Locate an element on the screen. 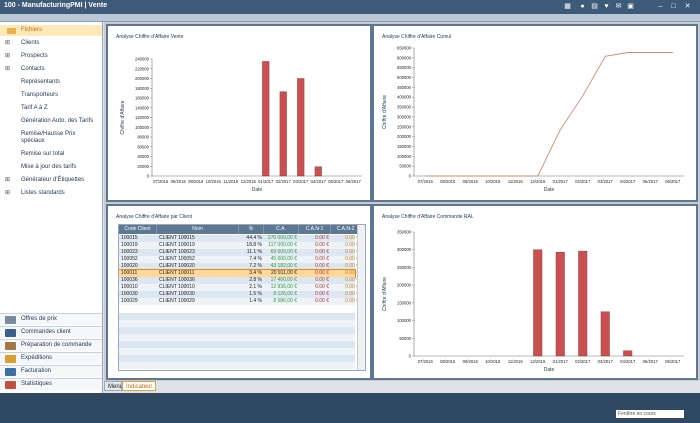 The width and height of the screenshot is (700, 423). sidebar-item: ⊞ Prospects is located at coordinates (51, 56).